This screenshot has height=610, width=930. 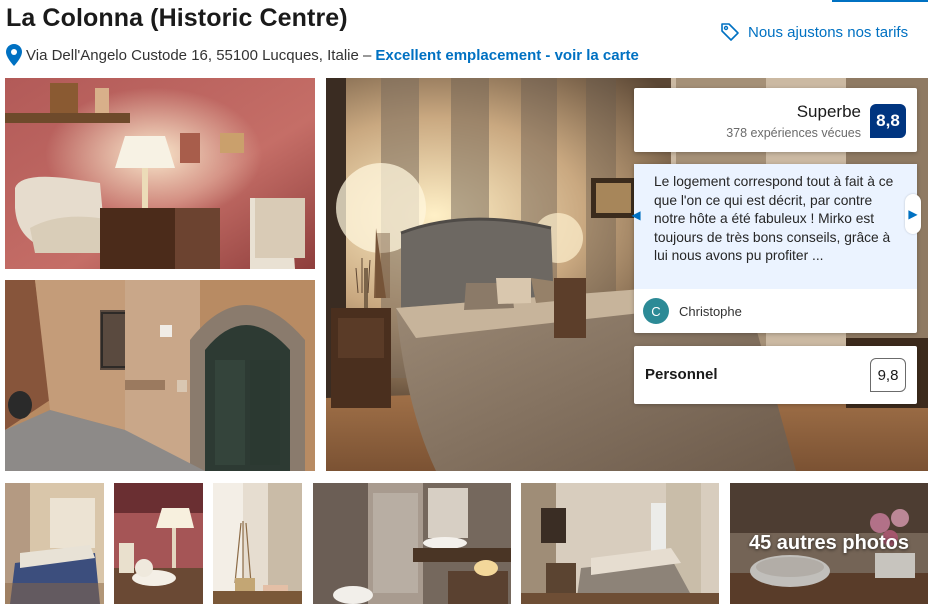 I want to click on thumb-diffuser, so click(x=257, y=543).